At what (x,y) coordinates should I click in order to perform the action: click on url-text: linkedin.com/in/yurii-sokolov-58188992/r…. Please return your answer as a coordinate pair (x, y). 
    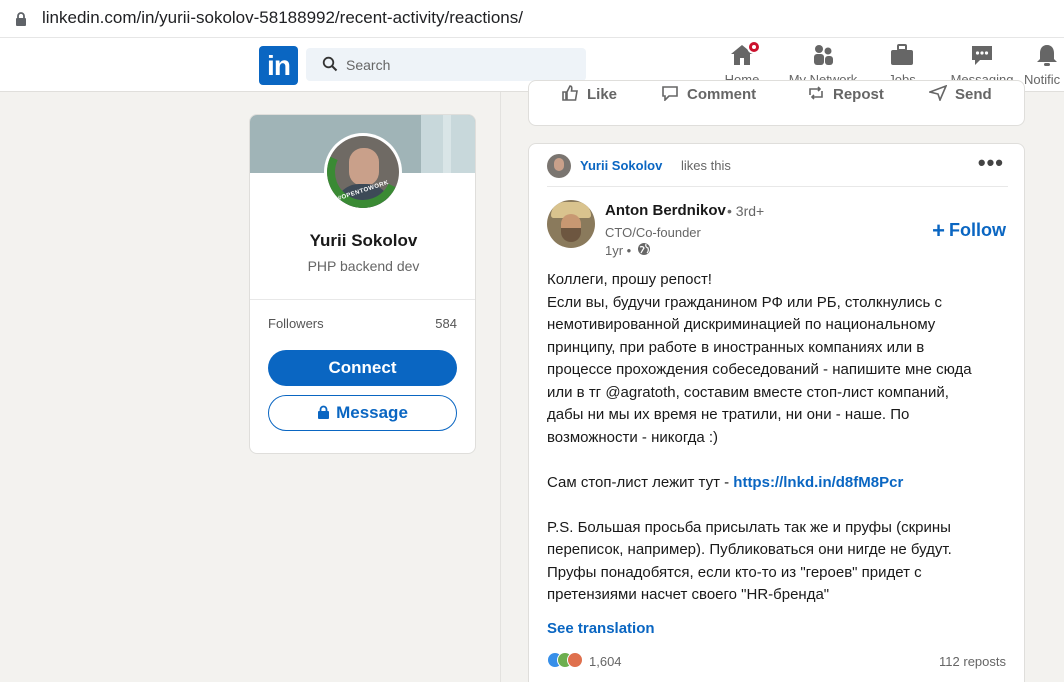
    Looking at the image, I should click on (282, 18).